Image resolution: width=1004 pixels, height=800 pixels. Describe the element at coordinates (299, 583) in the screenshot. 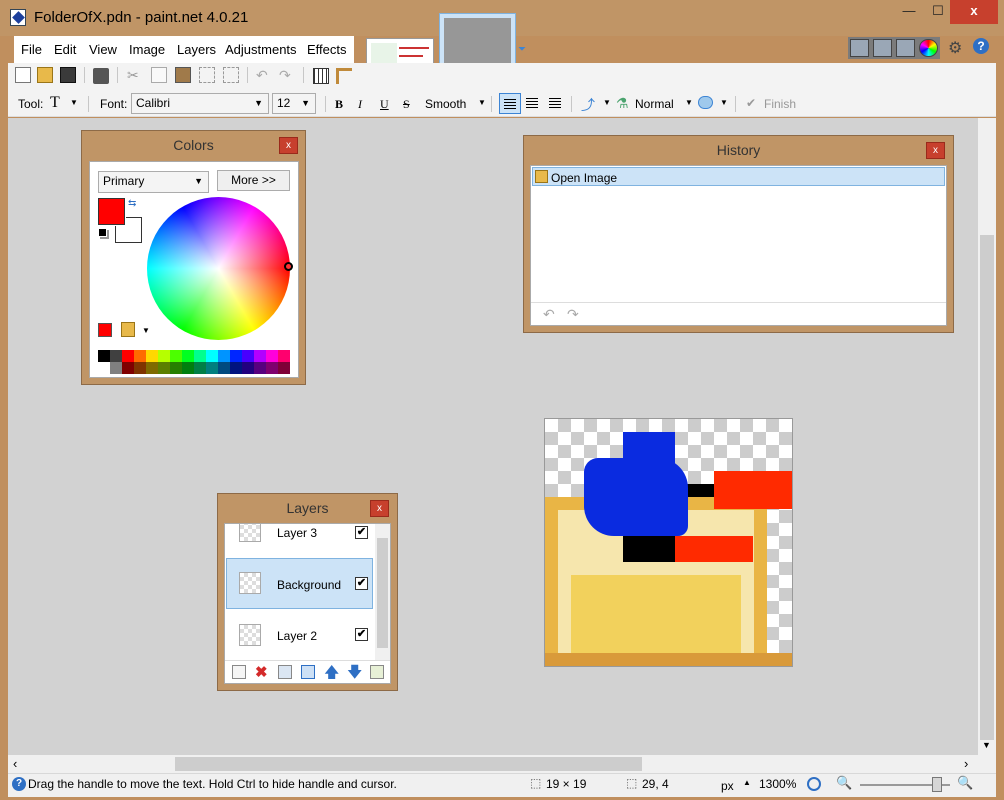

I see `layer-row-selected: Background ✔` at that location.